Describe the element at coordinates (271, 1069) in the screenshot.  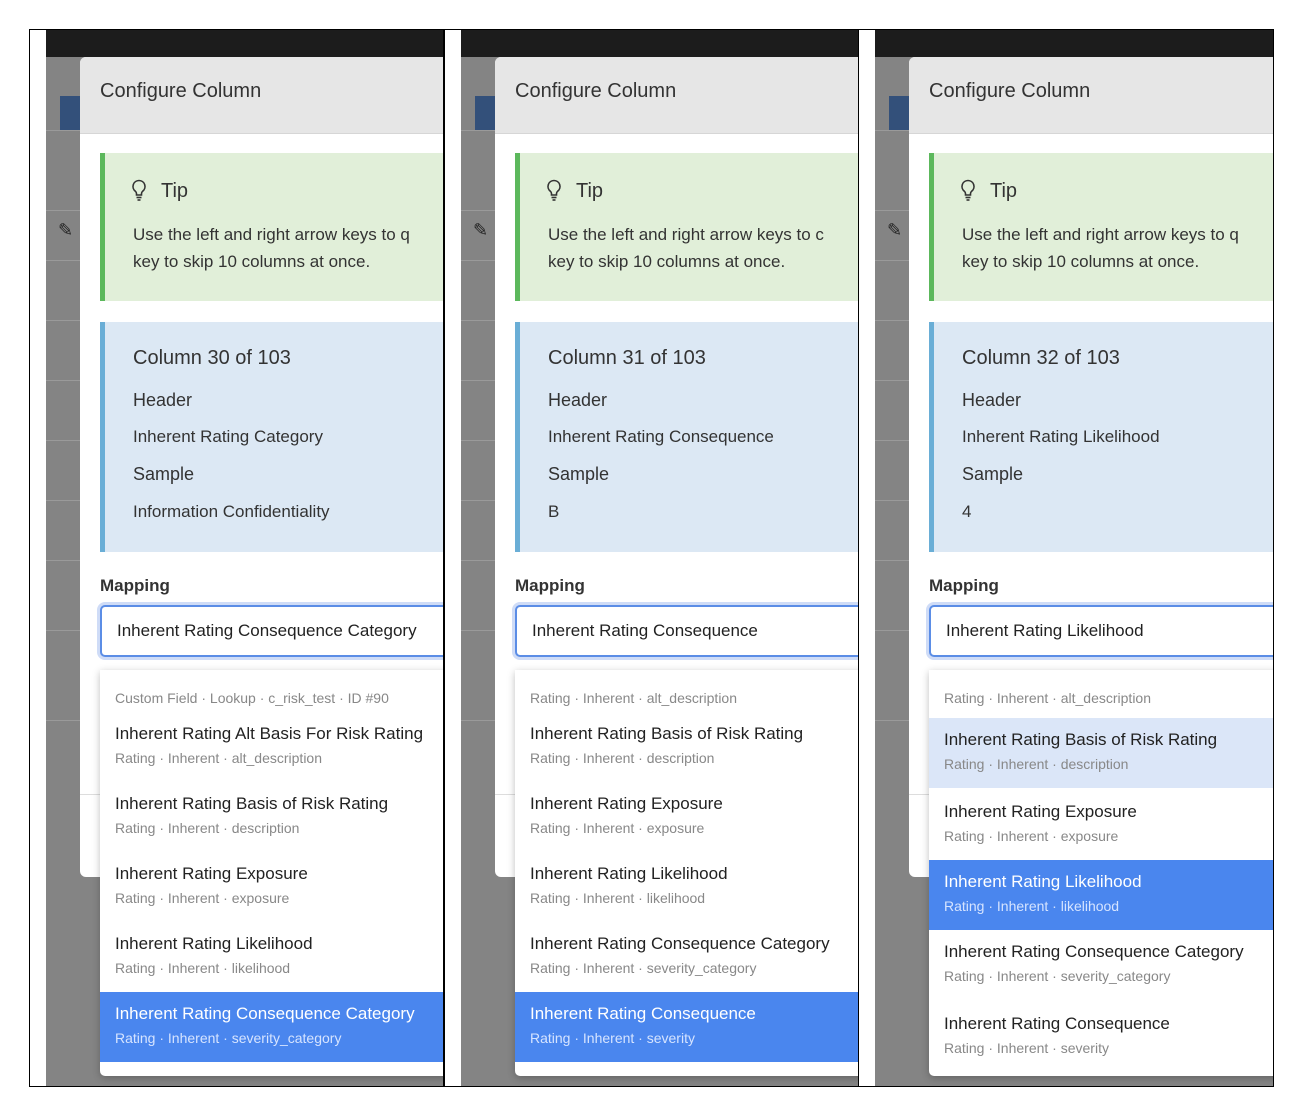
I see `dropdown-option: Inherent Rating Consequence` at that location.